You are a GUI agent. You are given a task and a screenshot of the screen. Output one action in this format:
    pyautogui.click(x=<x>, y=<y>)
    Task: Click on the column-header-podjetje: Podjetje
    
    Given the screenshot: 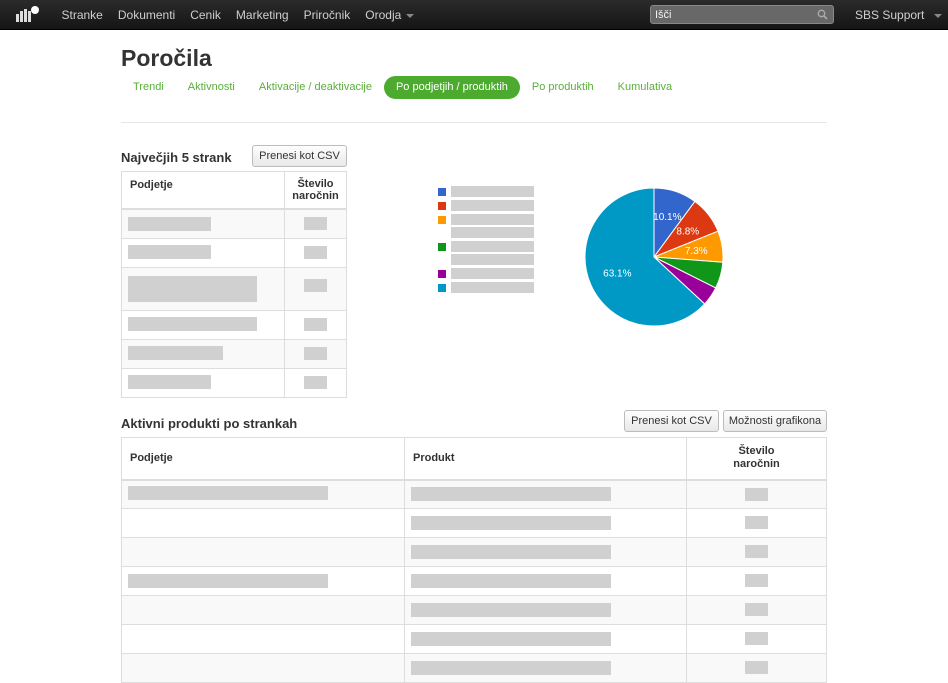 What is the action you would take?
    pyautogui.click(x=263, y=459)
    